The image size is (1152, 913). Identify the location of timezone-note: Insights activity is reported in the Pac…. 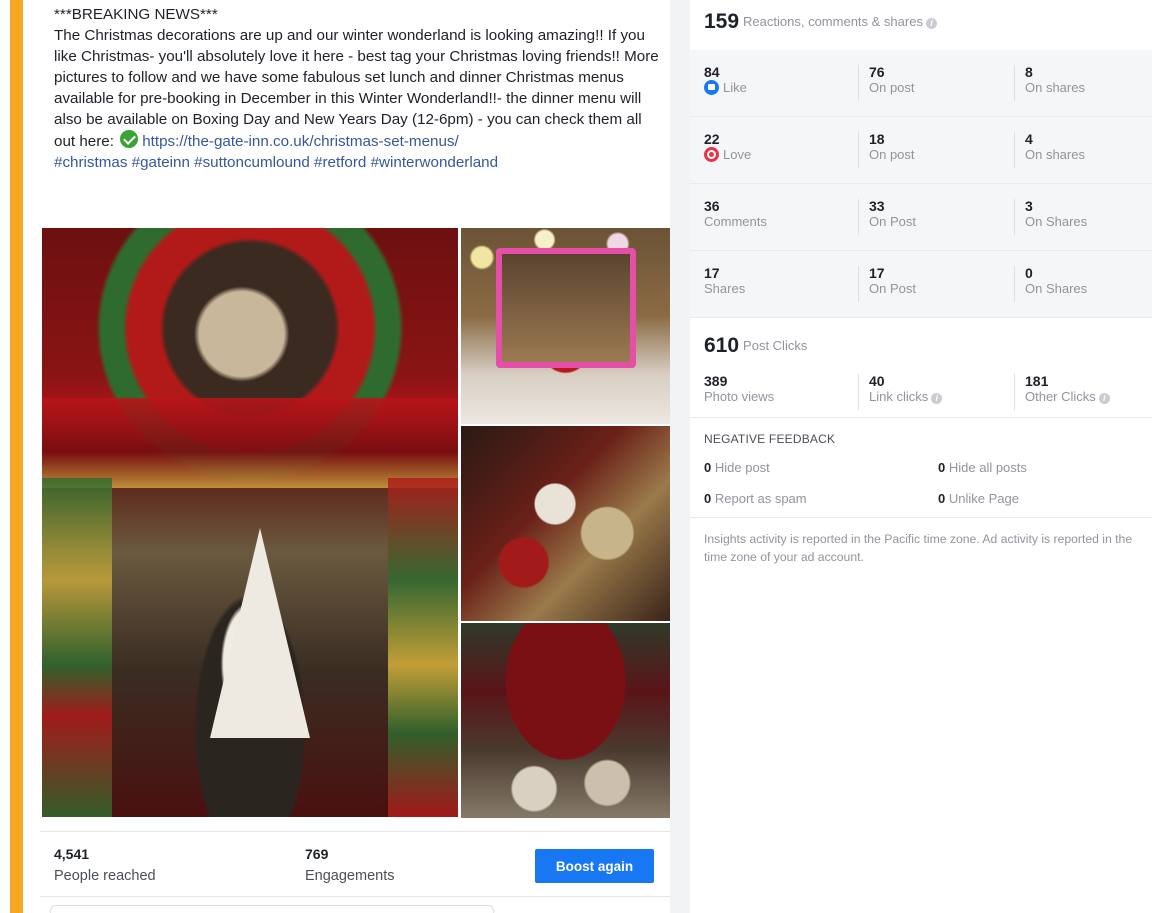
(918, 548).